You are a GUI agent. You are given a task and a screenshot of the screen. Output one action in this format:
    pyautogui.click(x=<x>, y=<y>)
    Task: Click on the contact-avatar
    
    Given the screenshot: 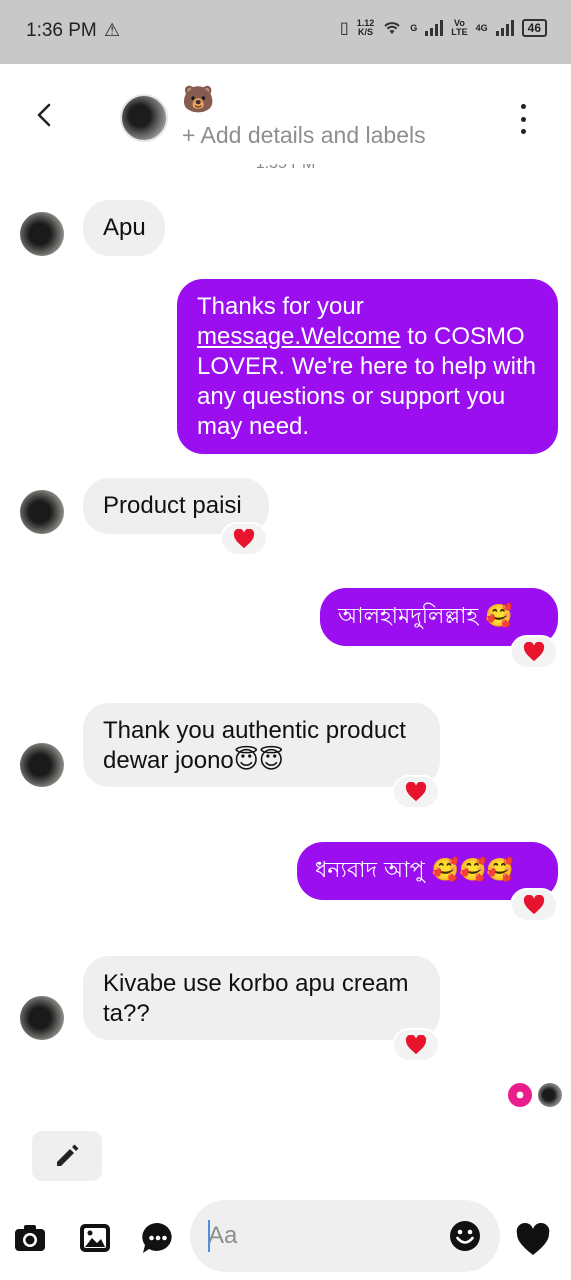 What is the action you would take?
    pyautogui.click(x=144, y=118)
    